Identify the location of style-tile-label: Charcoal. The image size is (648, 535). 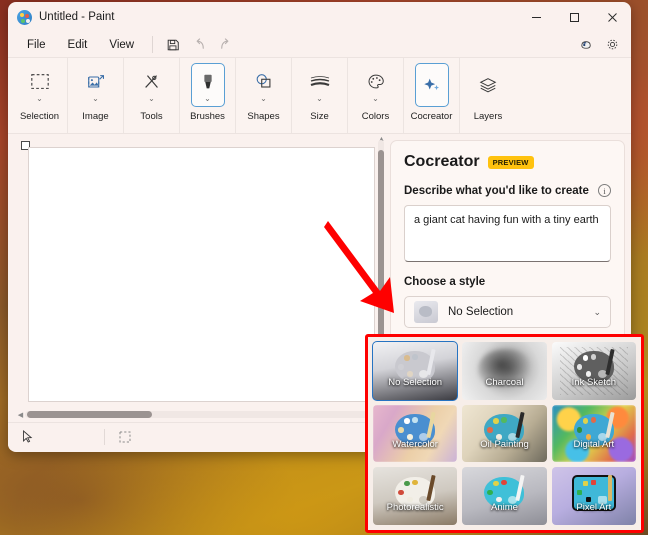
(504, 382).